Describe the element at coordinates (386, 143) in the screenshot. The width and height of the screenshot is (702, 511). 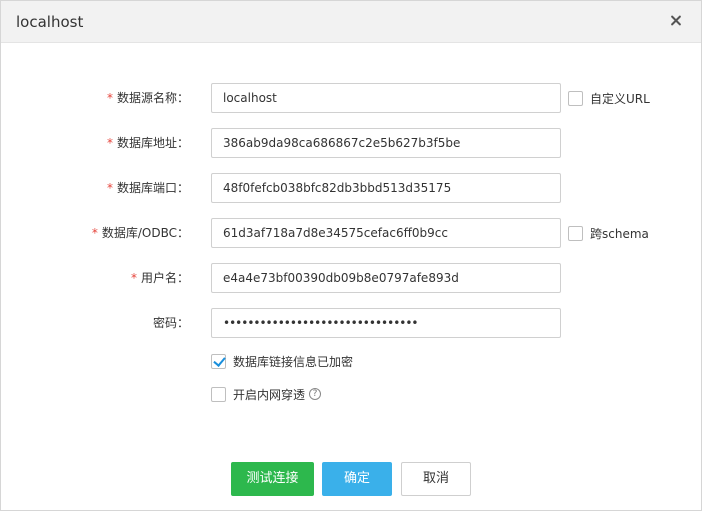
I see `db-address-input` at that location.